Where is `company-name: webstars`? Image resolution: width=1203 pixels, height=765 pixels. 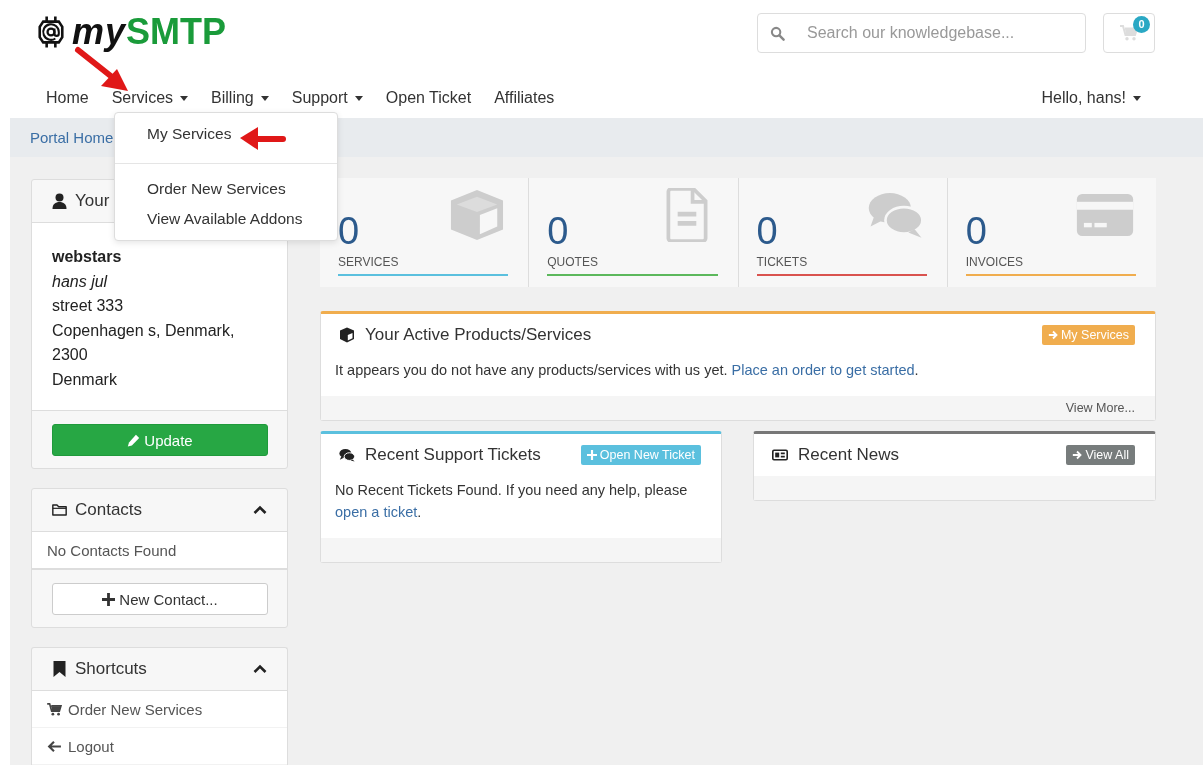 company-name: webstars is located at coordinates (87, 257).